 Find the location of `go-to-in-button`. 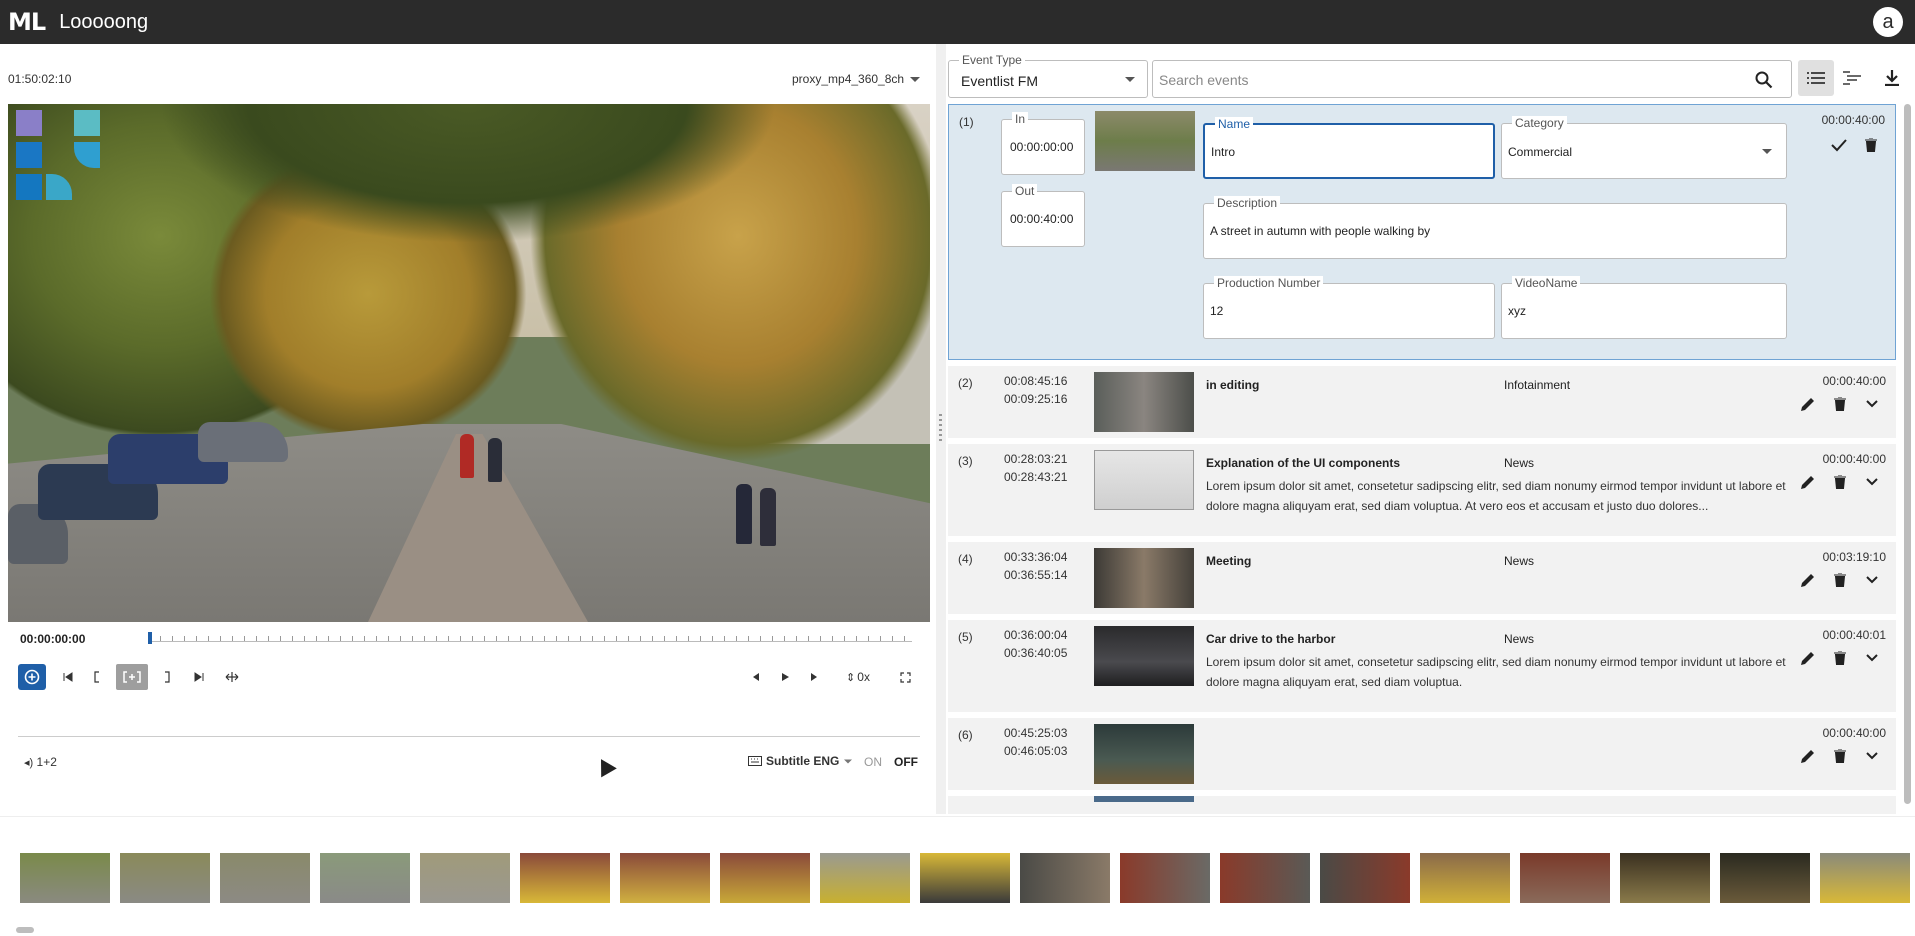

go-to-in-button is located at coordinates (68, 677).